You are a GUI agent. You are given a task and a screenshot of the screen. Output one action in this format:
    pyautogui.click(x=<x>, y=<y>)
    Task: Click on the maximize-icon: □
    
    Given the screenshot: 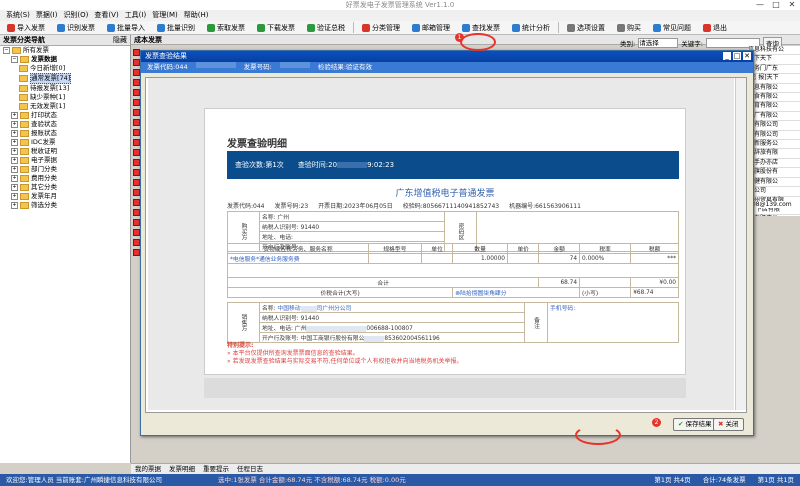 What is the action you would take?
    pyautogui.click(x=776, y=5)
    